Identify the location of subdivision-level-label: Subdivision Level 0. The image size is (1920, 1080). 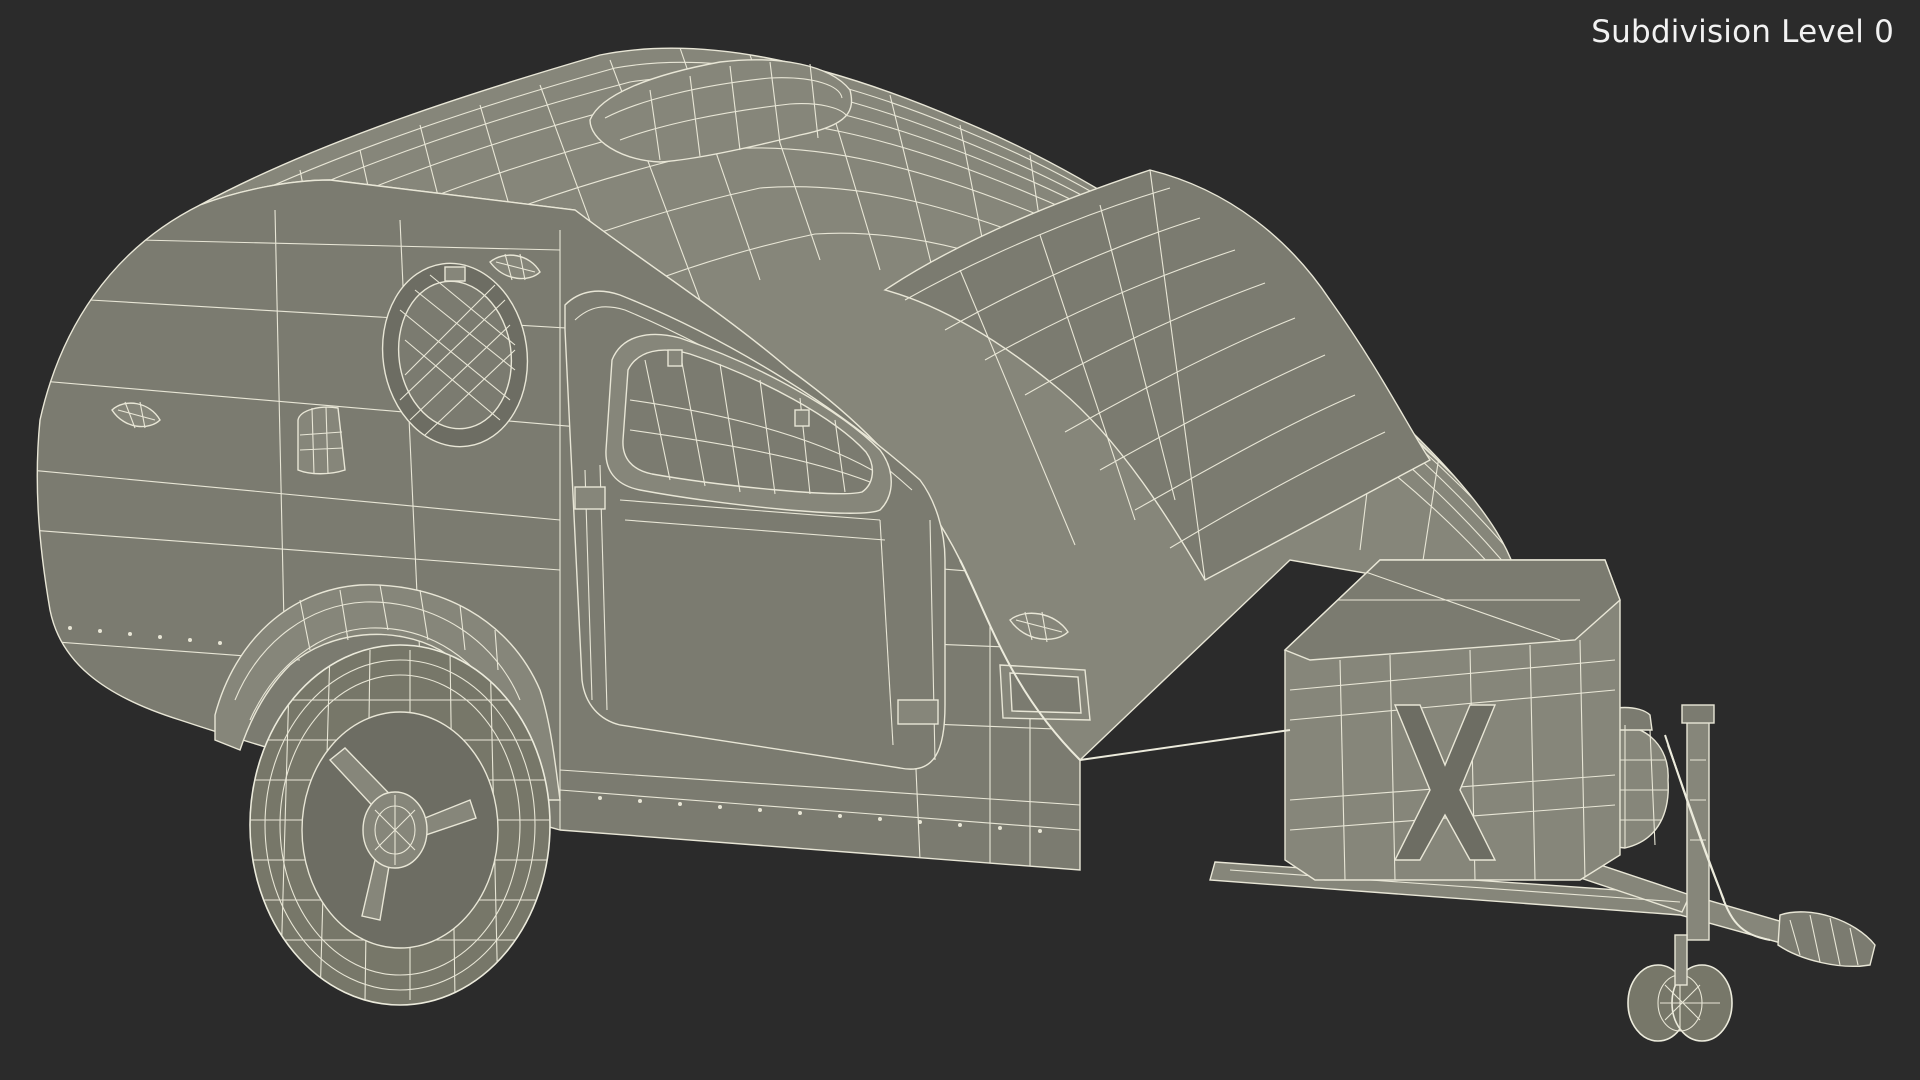
(1742, 32).